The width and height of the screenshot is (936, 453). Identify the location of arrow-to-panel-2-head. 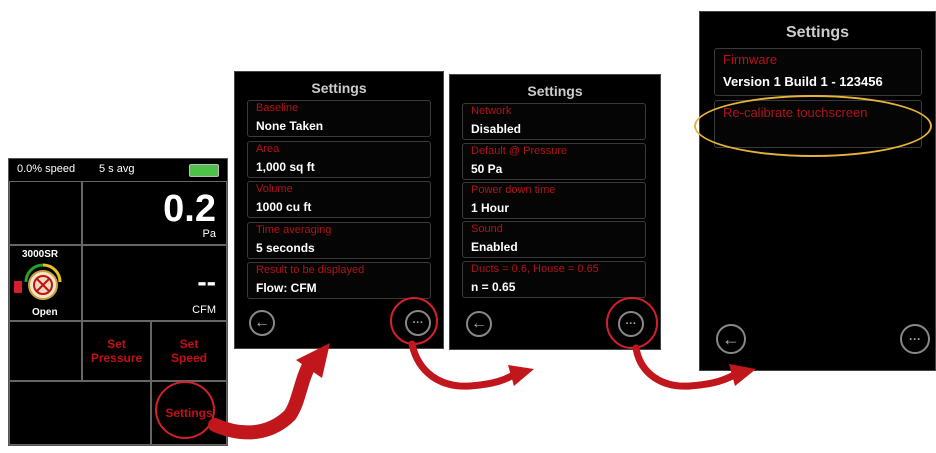
(521, 375).